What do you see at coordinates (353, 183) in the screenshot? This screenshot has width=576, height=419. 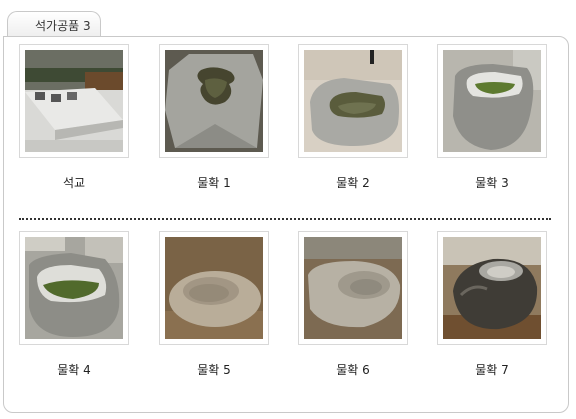 I see `item-caption: 물확 2` at bounding box center [353, 183].